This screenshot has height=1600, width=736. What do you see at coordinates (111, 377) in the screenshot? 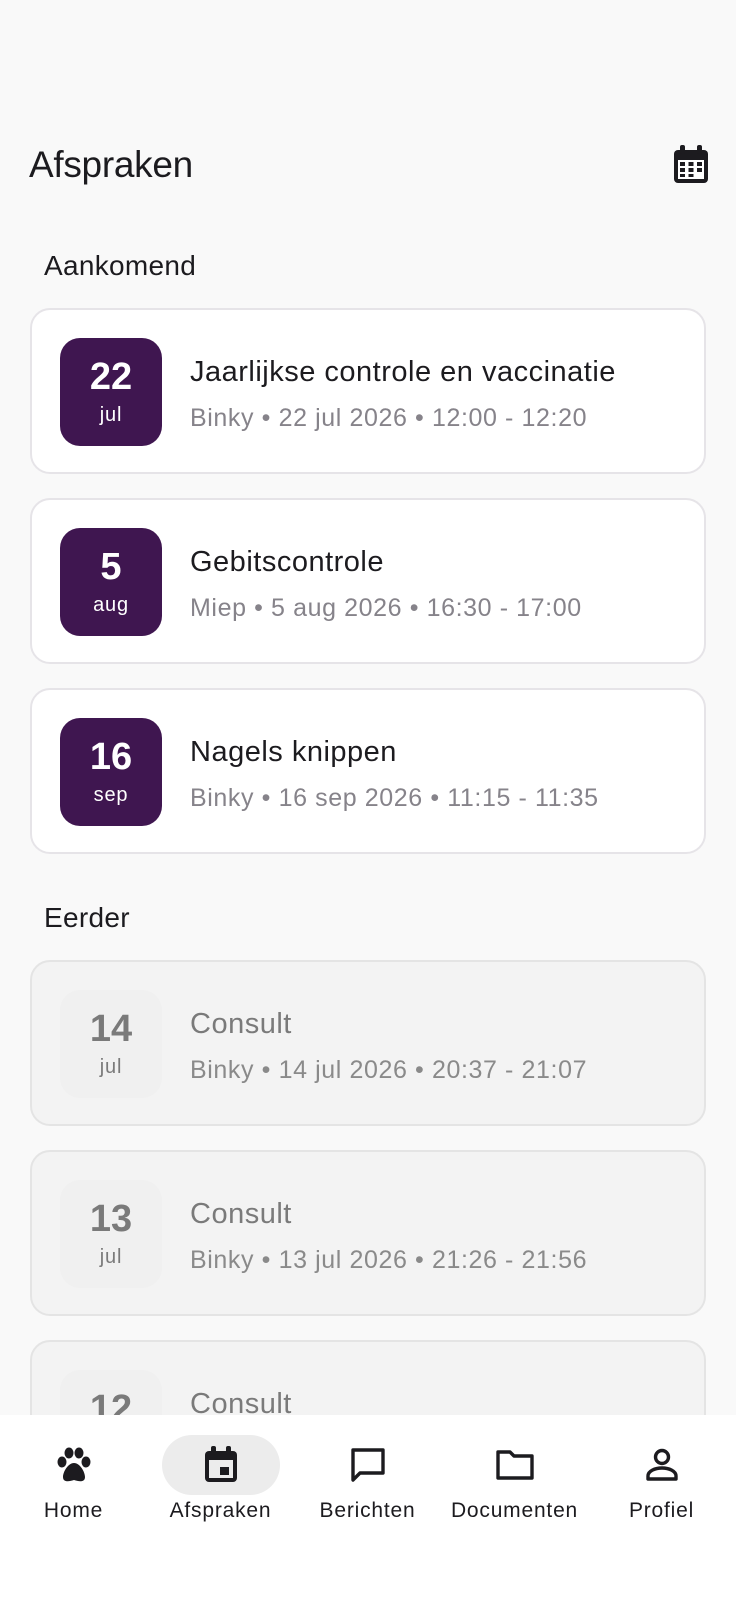
I see `date-day: 22` at bounding box center [111, 377].